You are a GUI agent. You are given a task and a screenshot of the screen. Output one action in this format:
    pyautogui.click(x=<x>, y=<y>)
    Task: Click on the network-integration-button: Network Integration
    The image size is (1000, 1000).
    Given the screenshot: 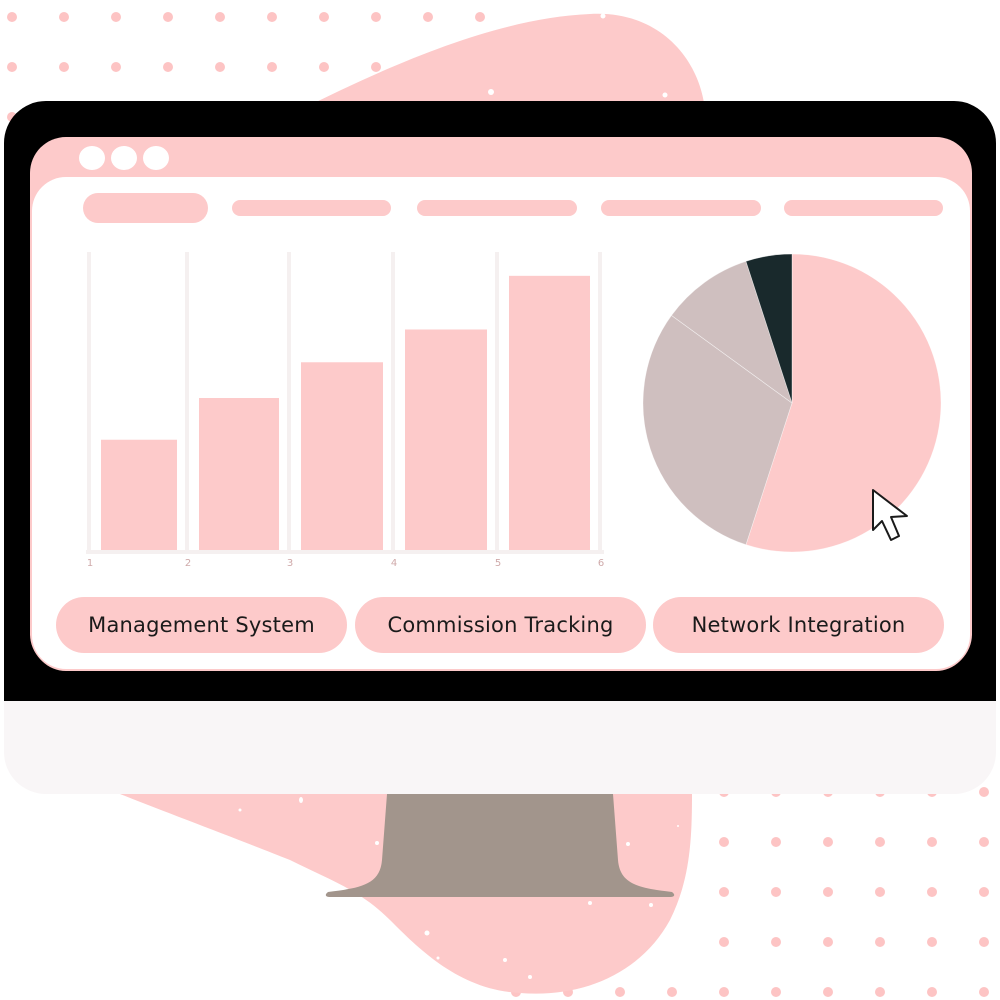 What is the action you would take?
    pyautogui.click(x=798, y=625)
    